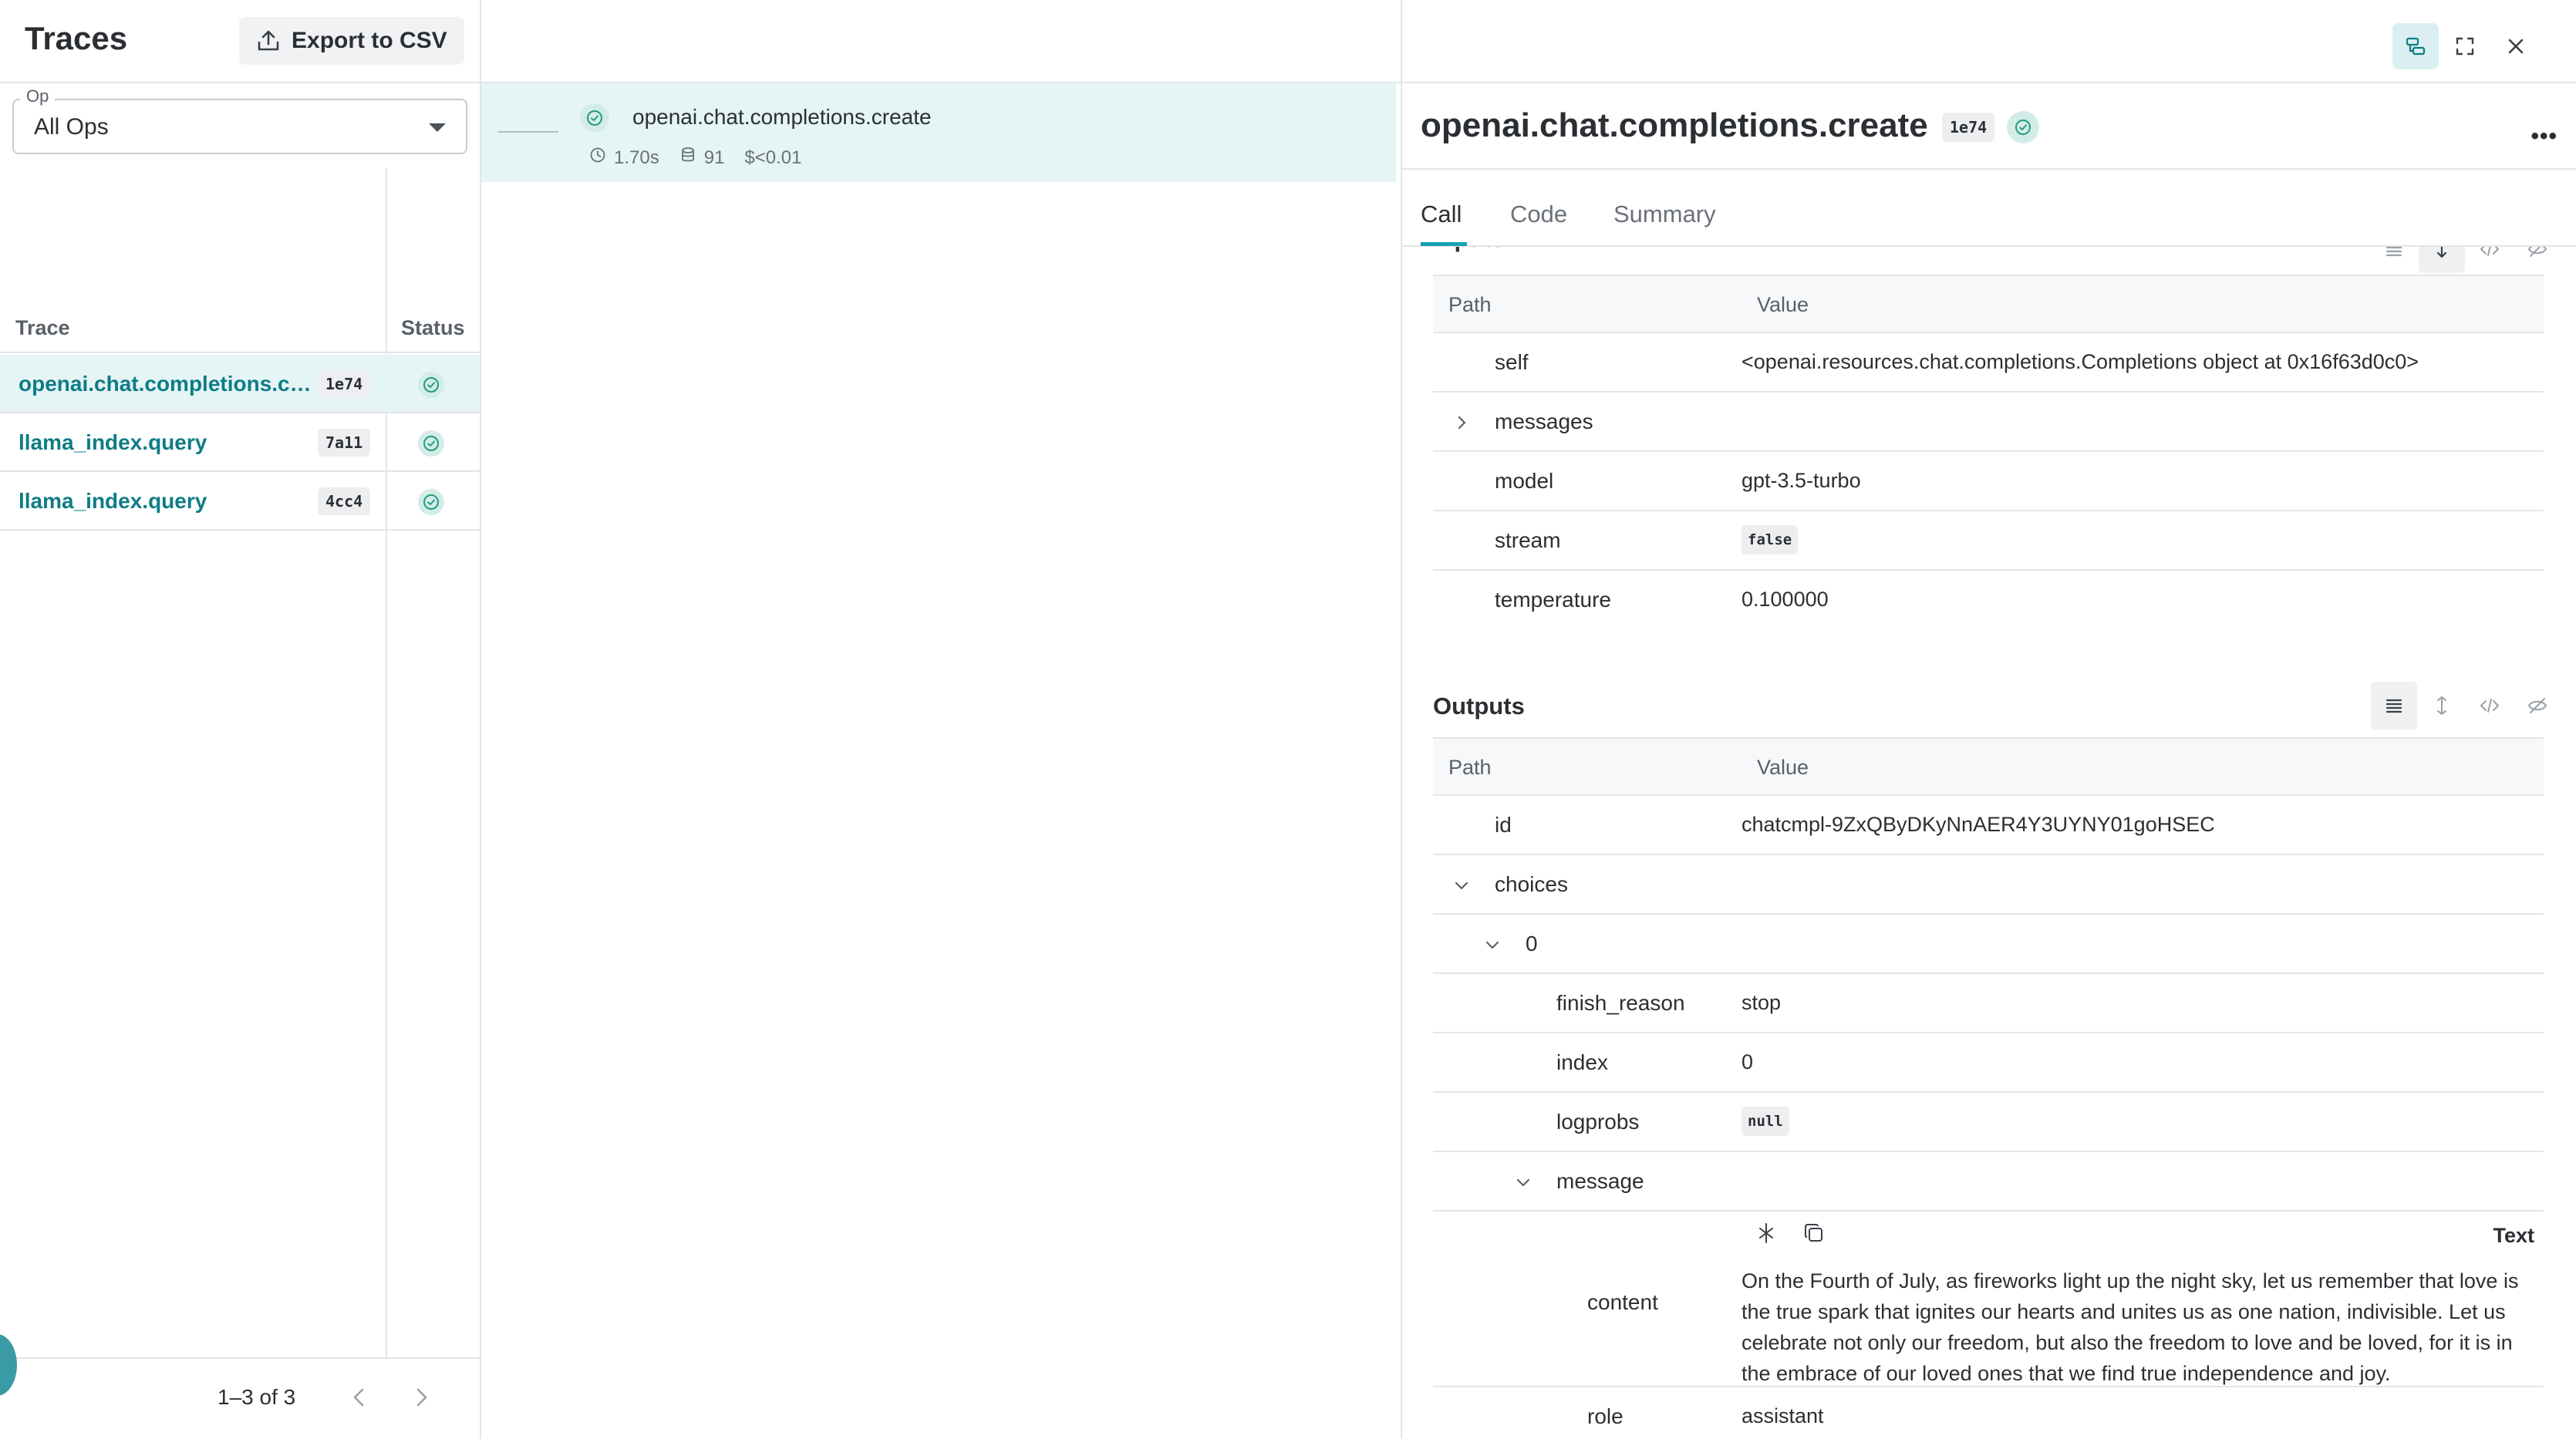 This screenshot has height=1439, width=2576. What do you see at coordinates (1988, 944) in the screenshot?
I see `table-row: 0` at bounding box center [1988, 944].